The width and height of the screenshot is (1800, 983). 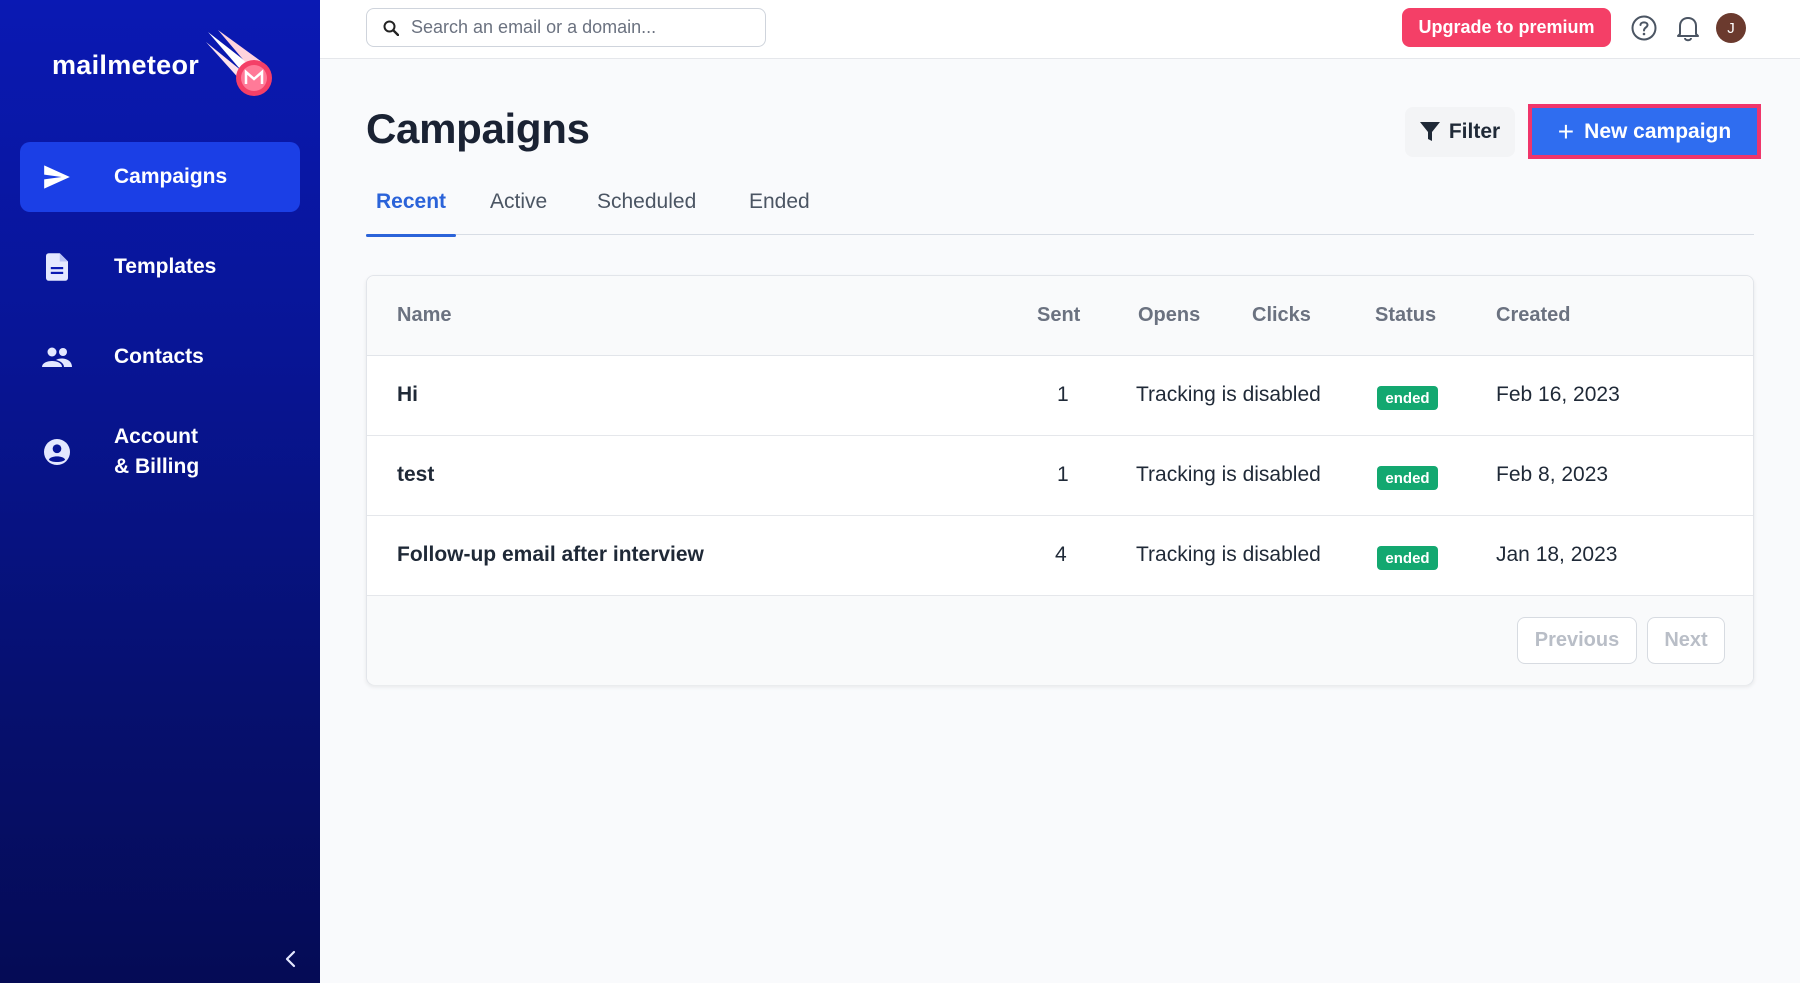 I want to click on brand-logo: mailmeteor, so click(x=162, y=63).